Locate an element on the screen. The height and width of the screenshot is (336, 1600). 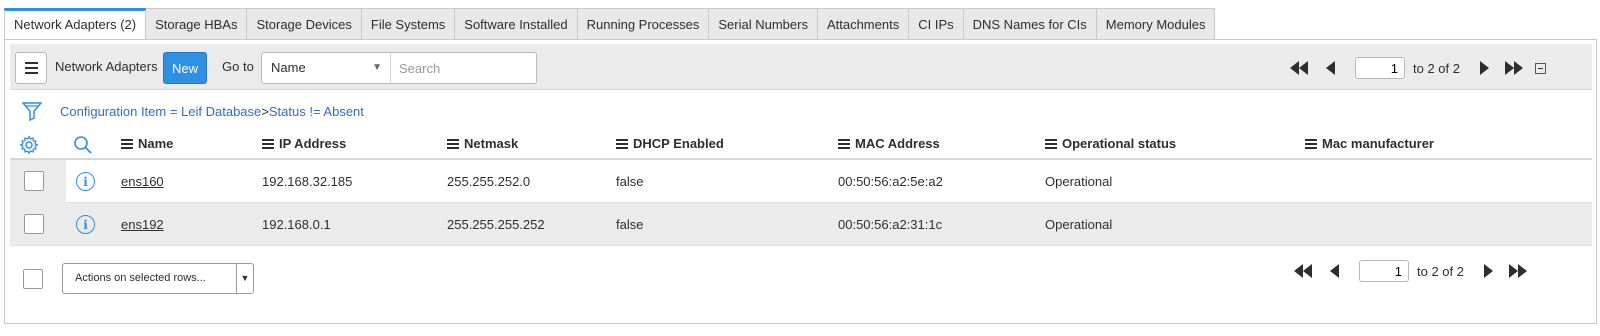
filter-icon is located at coordinates (32, 112).